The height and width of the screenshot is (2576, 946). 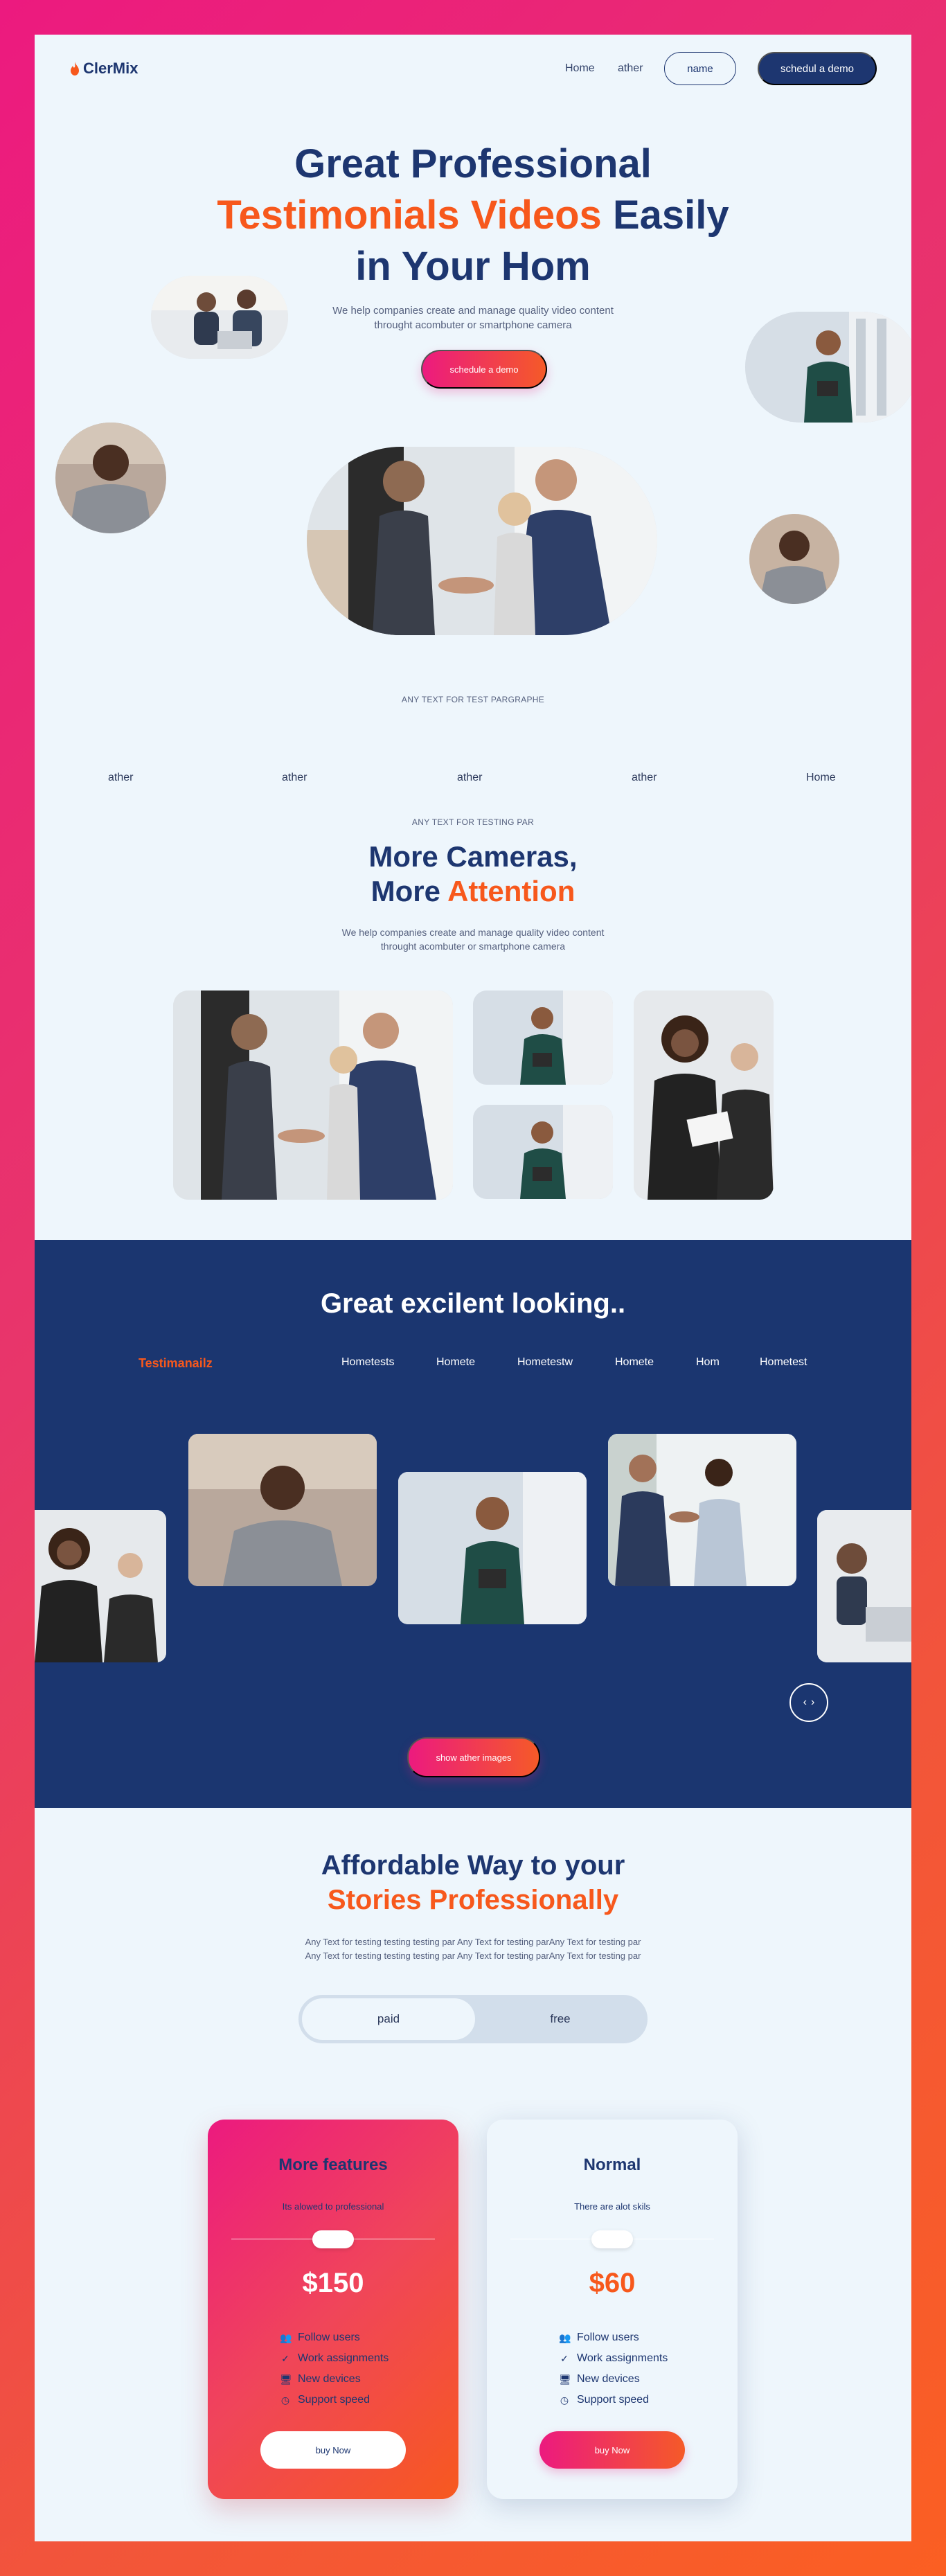 I want to click on tab-ather-4: ather, so click(x=644, y=778).